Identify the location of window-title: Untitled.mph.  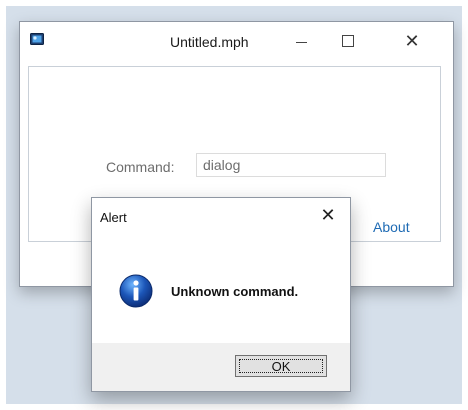
(209, 42).